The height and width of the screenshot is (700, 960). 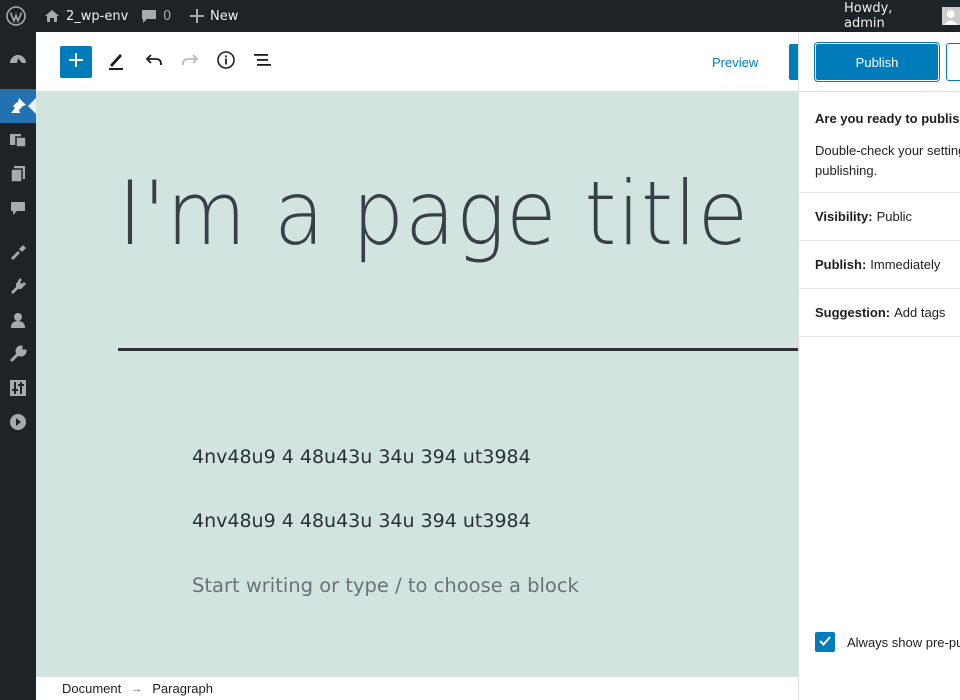 I want to click on undo-button, so click(x=154, y=62).